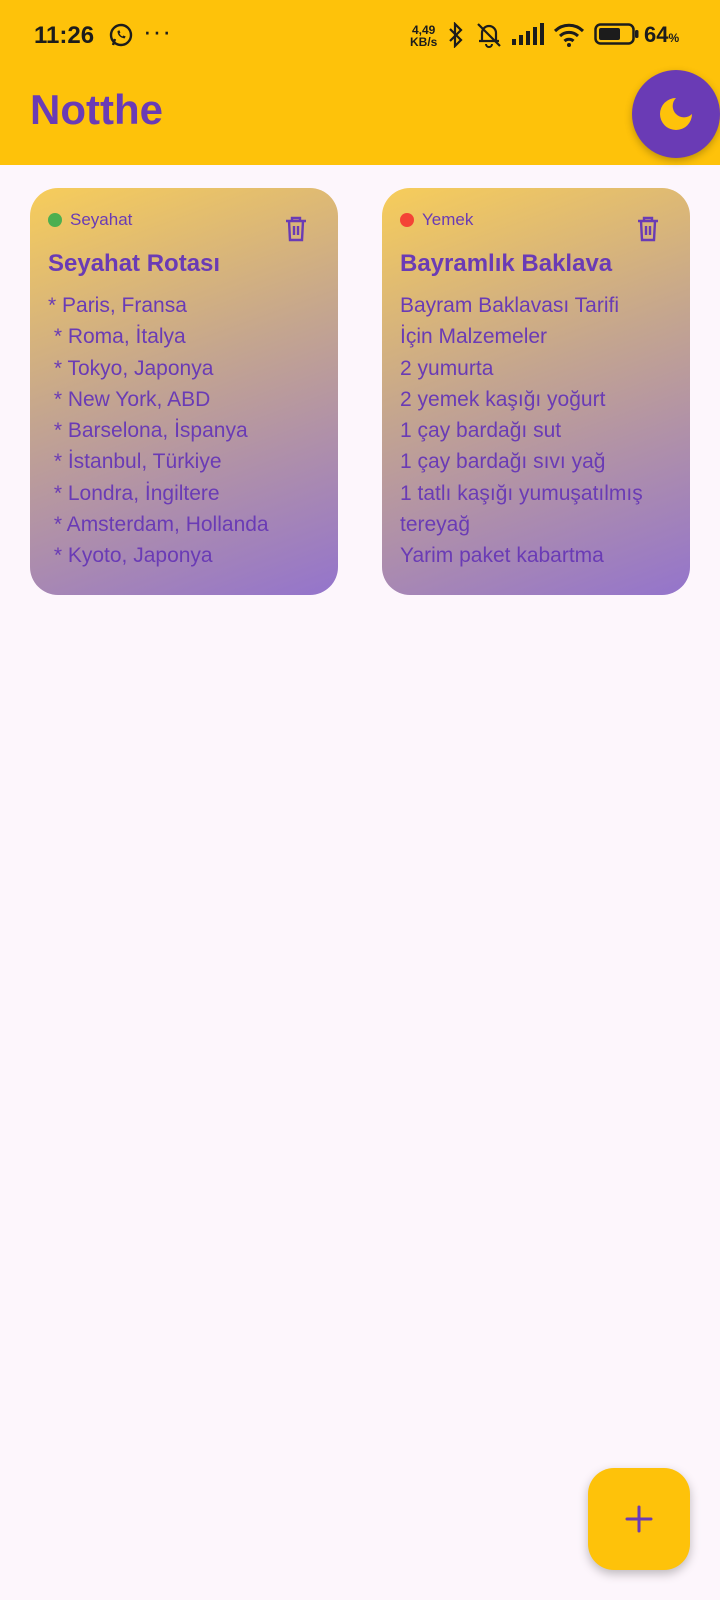 Image resolution: width=720 pixels, height=1600 pixels. I want to click on network-speed: 4,49 KB/s, so click(424, 36).